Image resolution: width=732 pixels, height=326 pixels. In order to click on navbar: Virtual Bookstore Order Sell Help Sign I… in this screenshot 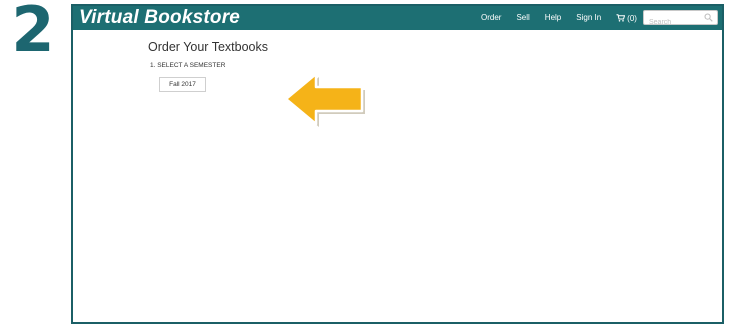, I will do `click(397, 18)`.